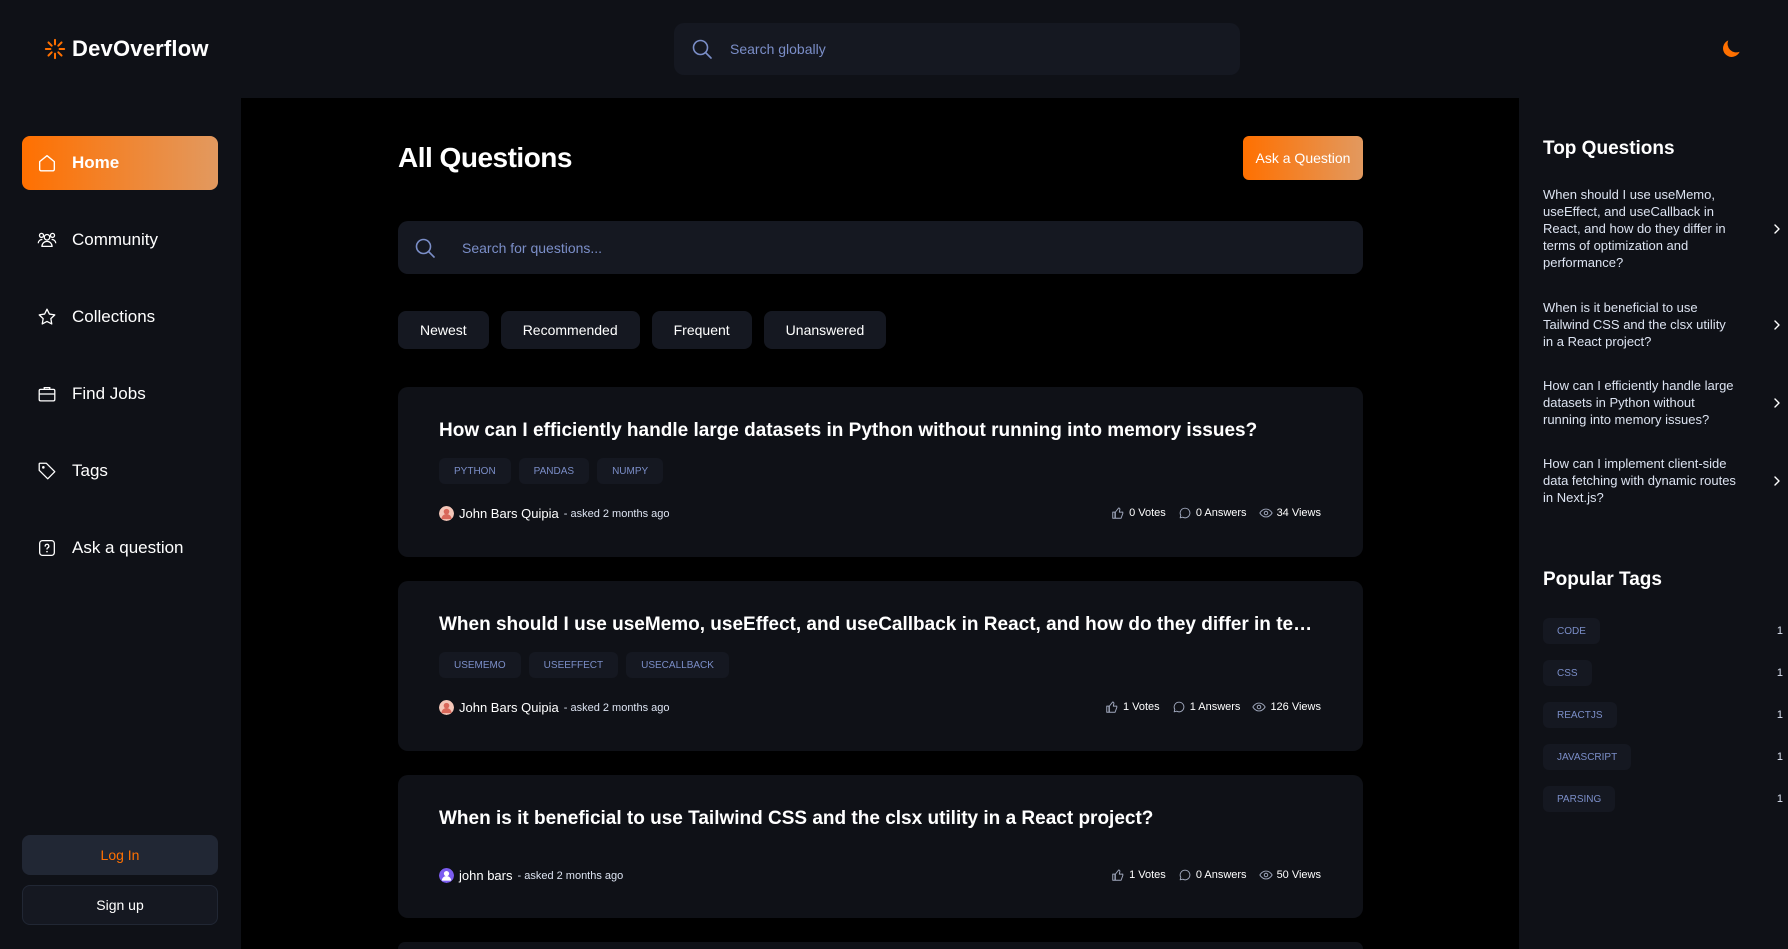 The image size is (1788, 949). I want to click on moon-icon, so click(1731, 49).